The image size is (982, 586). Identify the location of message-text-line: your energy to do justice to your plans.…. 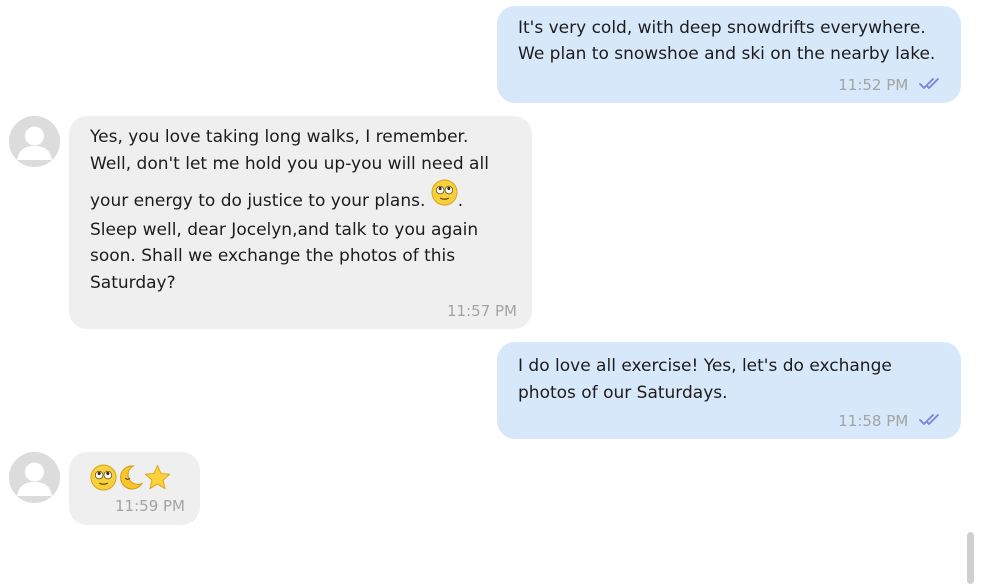
(277, 196).